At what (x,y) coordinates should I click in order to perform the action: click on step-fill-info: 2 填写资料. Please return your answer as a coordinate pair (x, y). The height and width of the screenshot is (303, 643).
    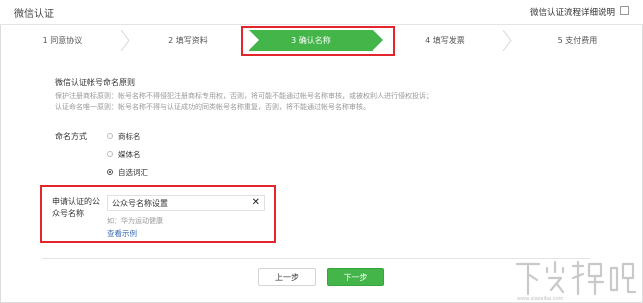
    Looking at the image, I should click on (188, 40).